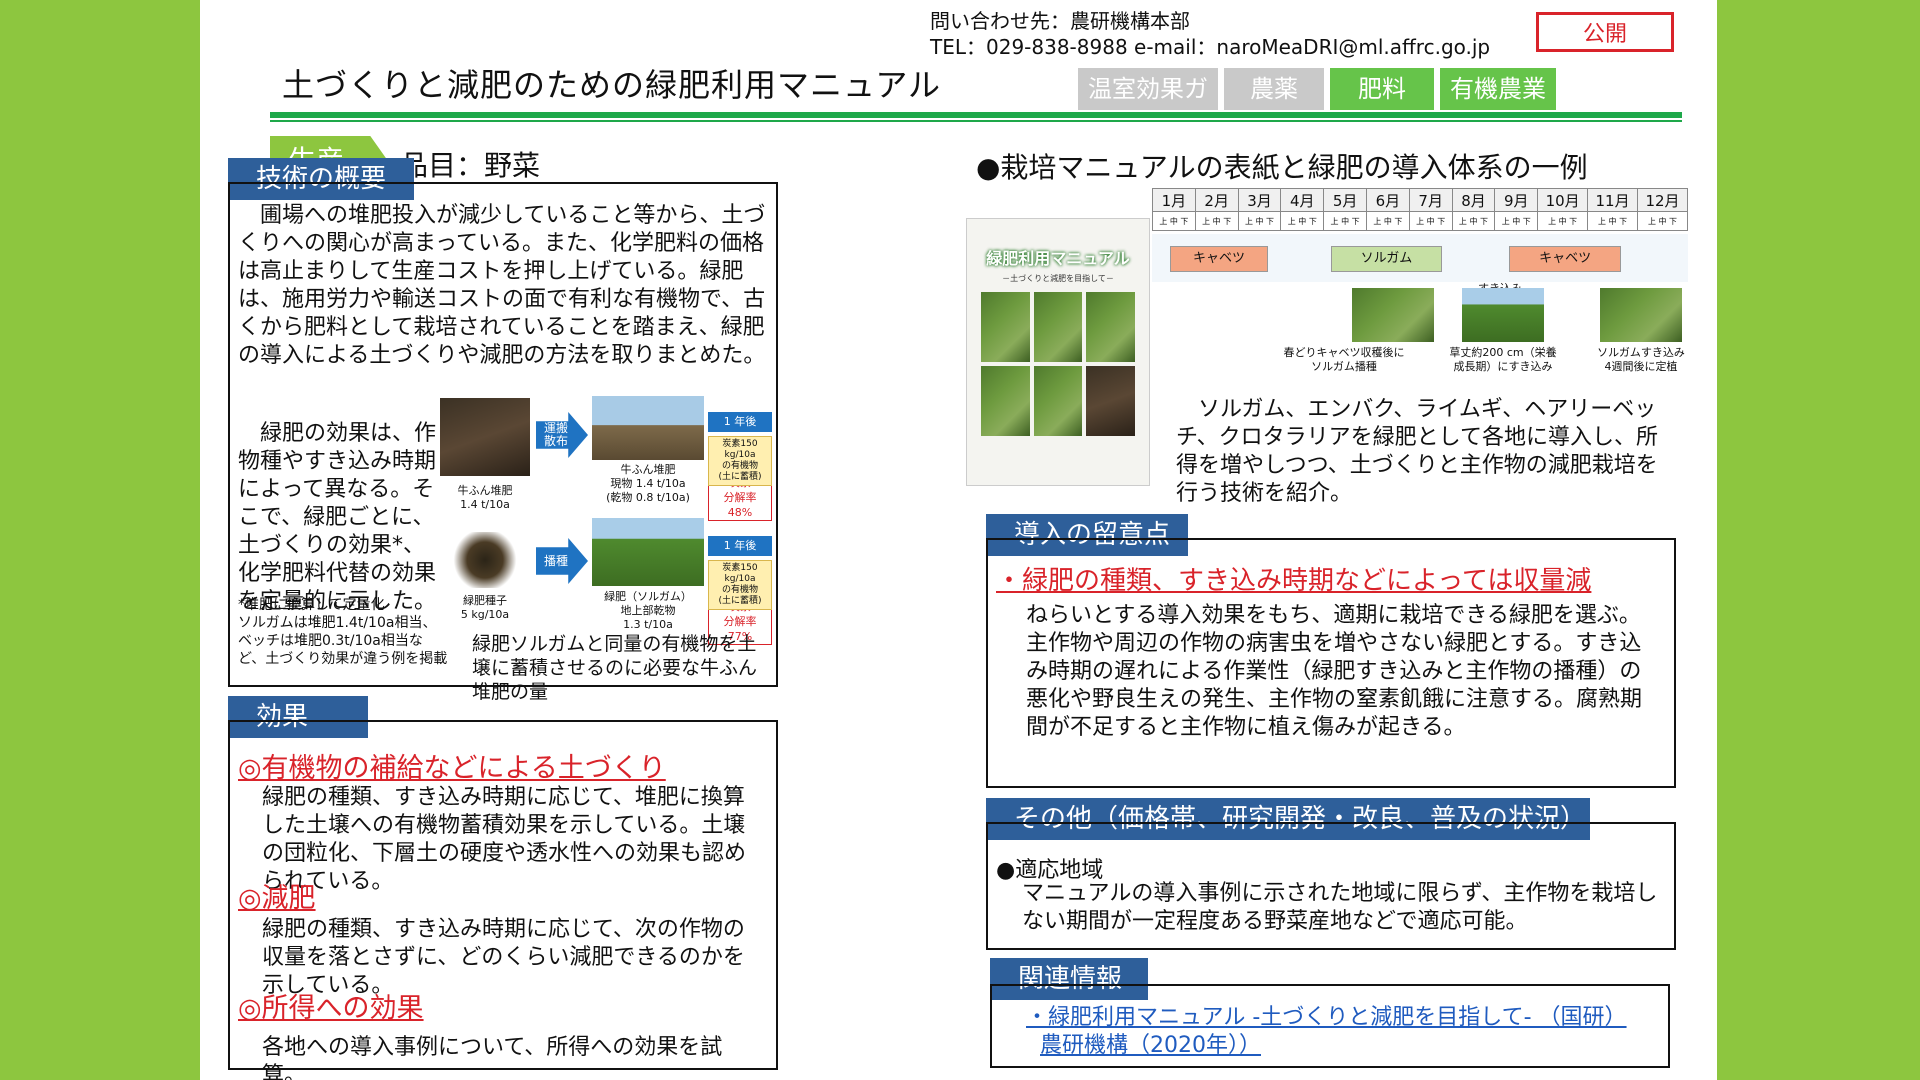 This screenshot has height=1080, width=1920. I want to click on tab-pesticide: 農薬, so click(1274, 89).